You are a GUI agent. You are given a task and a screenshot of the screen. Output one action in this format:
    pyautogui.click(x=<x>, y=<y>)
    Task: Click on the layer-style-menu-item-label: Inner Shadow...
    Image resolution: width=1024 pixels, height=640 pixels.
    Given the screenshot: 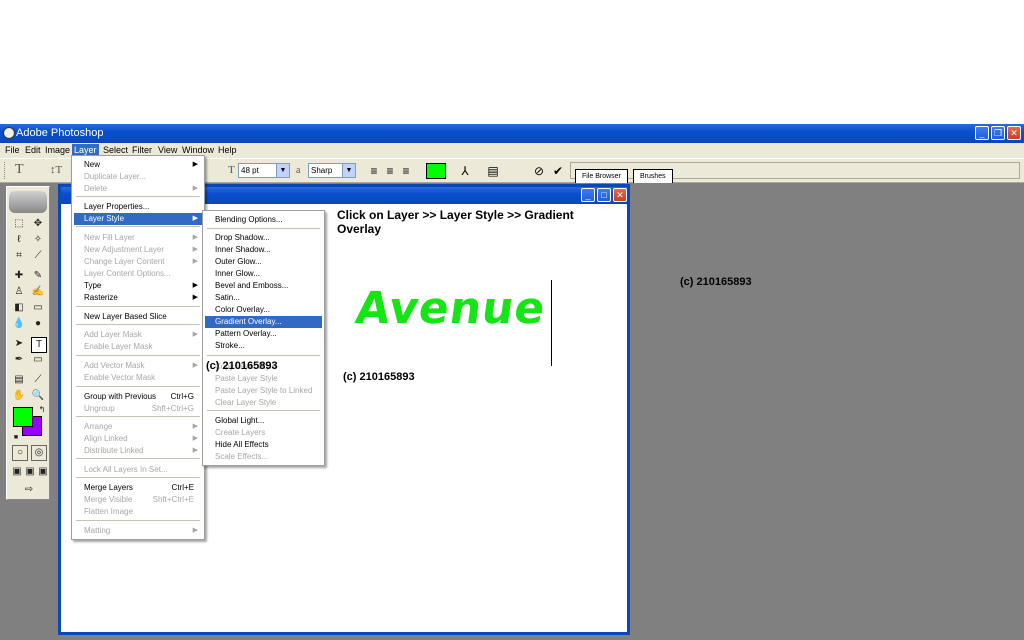 What is the action you would take?
    pyautogui.click(x=243, y=249)
    